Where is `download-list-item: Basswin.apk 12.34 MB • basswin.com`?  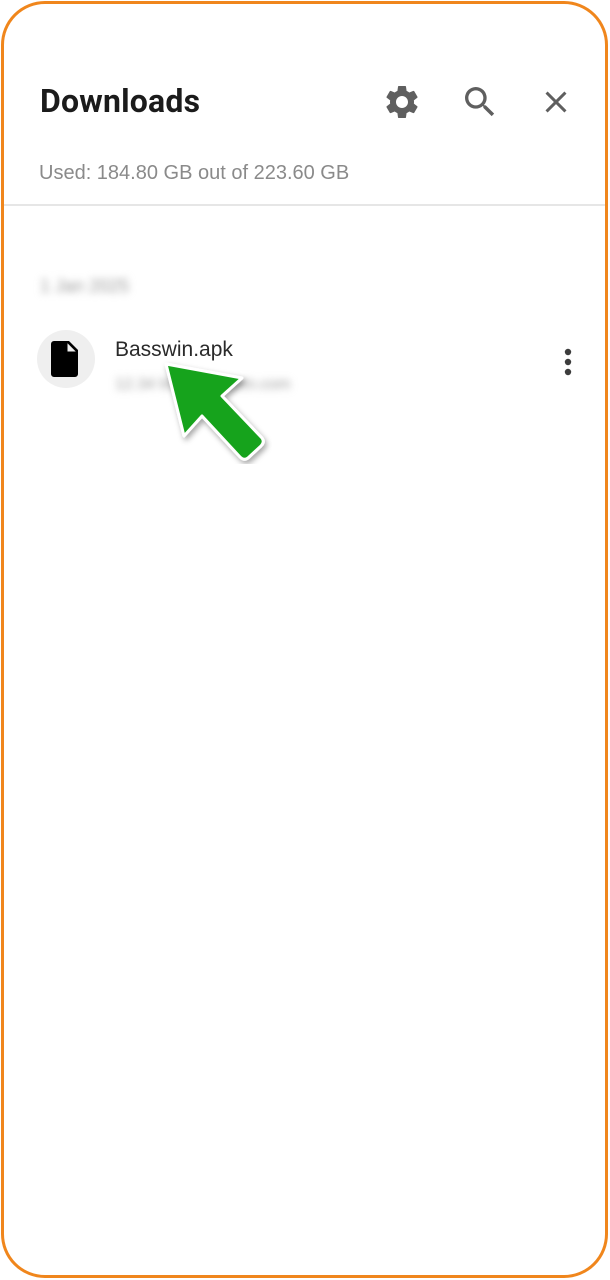 download-list-item: Basswin.apk 12.34 MB • basswin.com is located at coordinates (304, 364).